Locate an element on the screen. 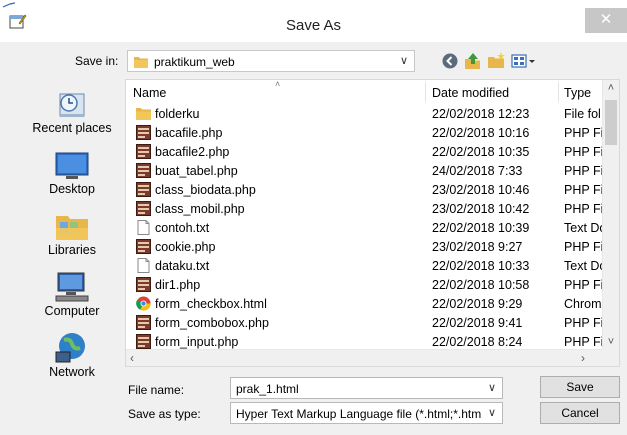 The height and width of the screenshot is (435, 627). dialog-title: Save As is located at coordinates (313, 25).